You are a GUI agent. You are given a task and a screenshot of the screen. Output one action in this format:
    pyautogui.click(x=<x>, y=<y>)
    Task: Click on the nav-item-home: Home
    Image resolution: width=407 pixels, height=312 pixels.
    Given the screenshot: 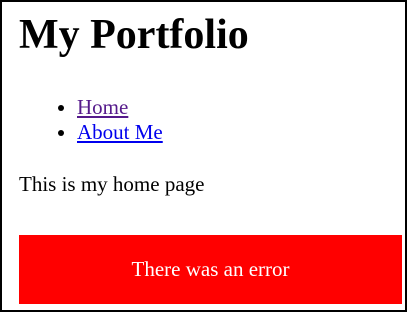 What is the action you would take?
    pyautogui.click(x=120, y=107)
    